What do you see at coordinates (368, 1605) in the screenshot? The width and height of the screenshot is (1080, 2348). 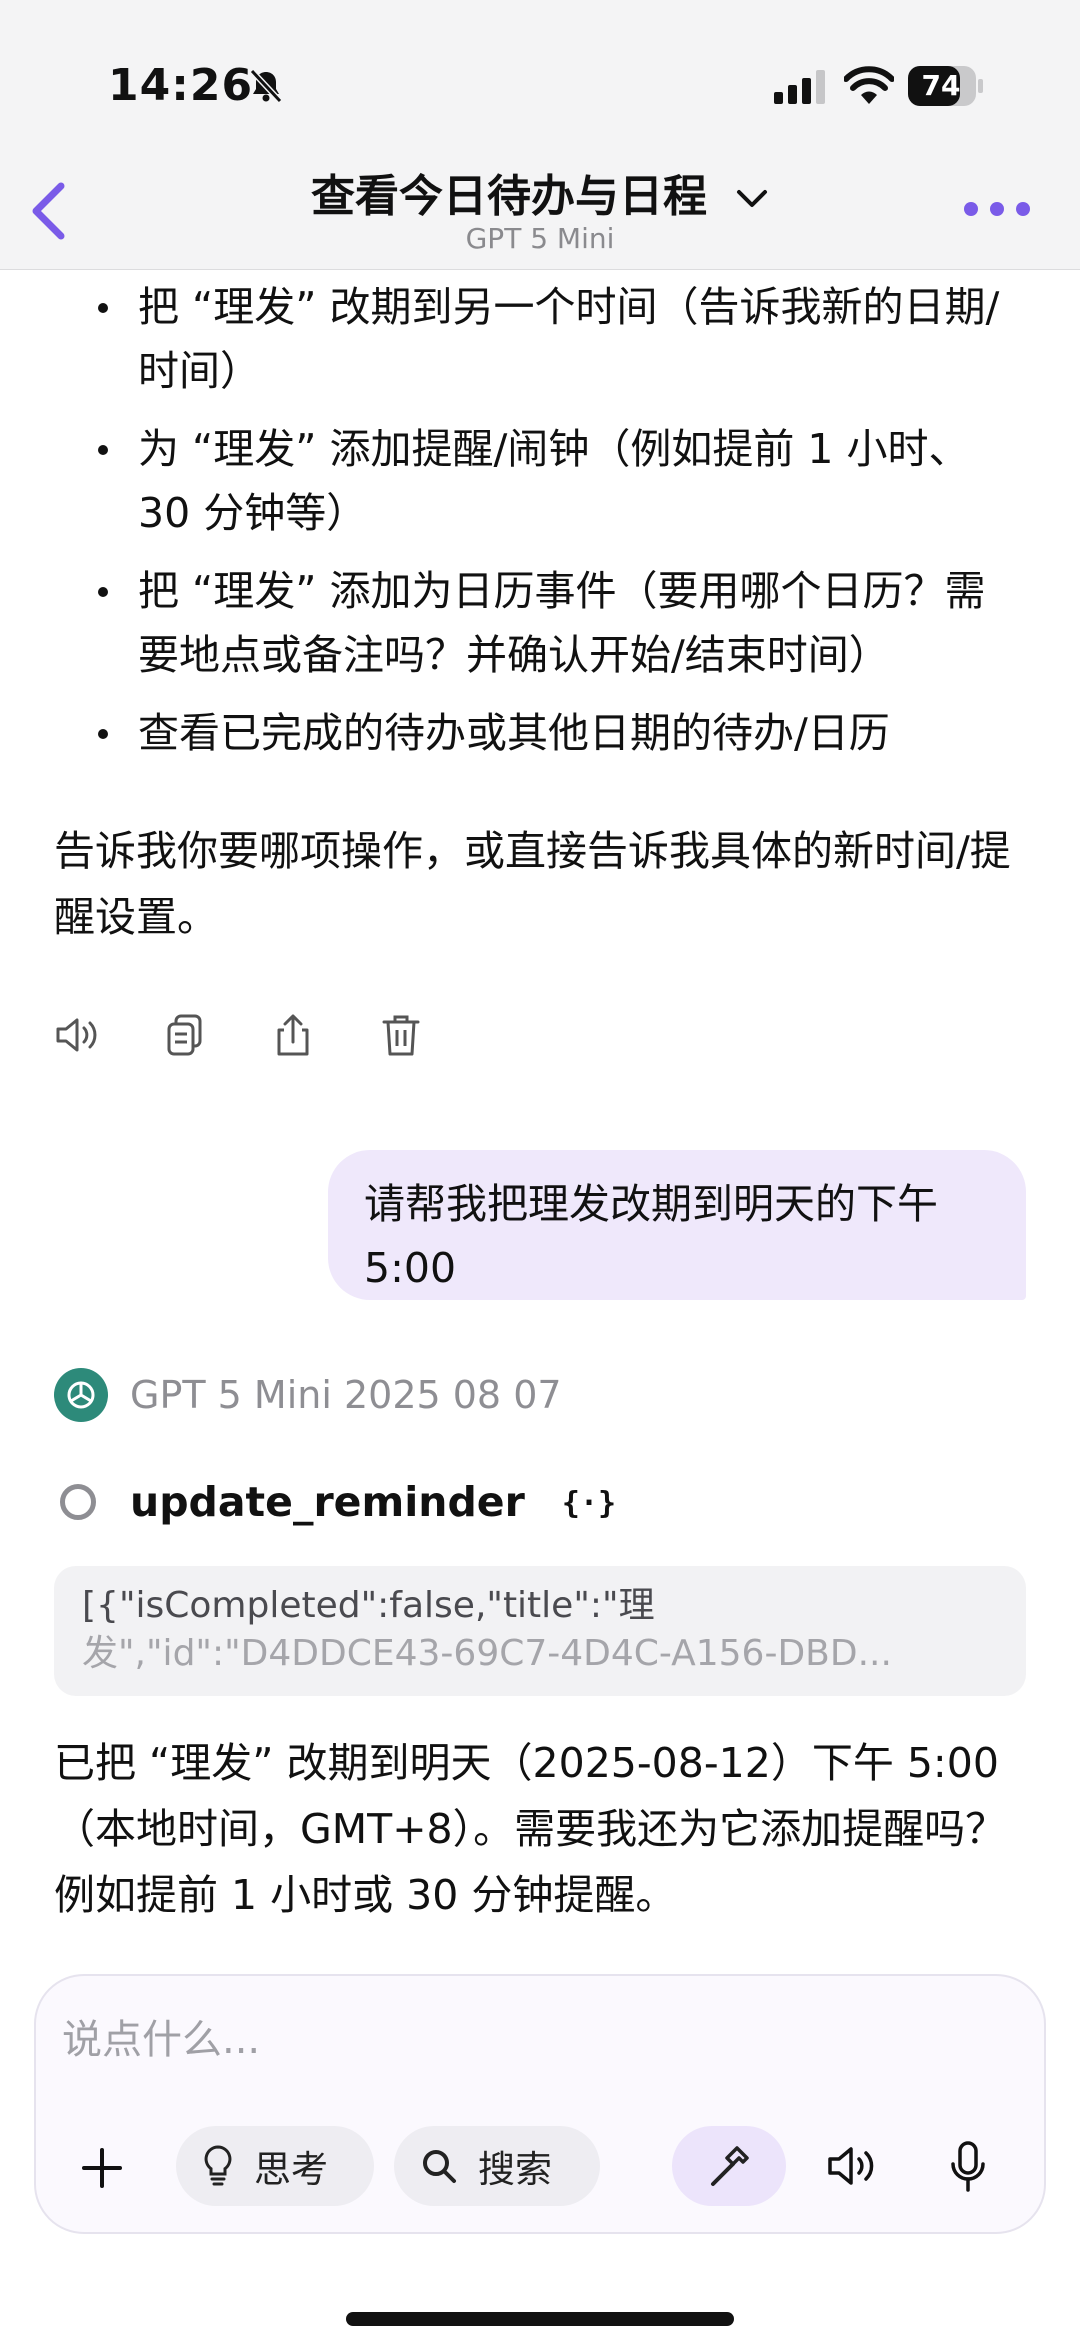 I see `tool-output-line: [{"isCompleted":false,"title":"理` at bounding box center [368, 1605].